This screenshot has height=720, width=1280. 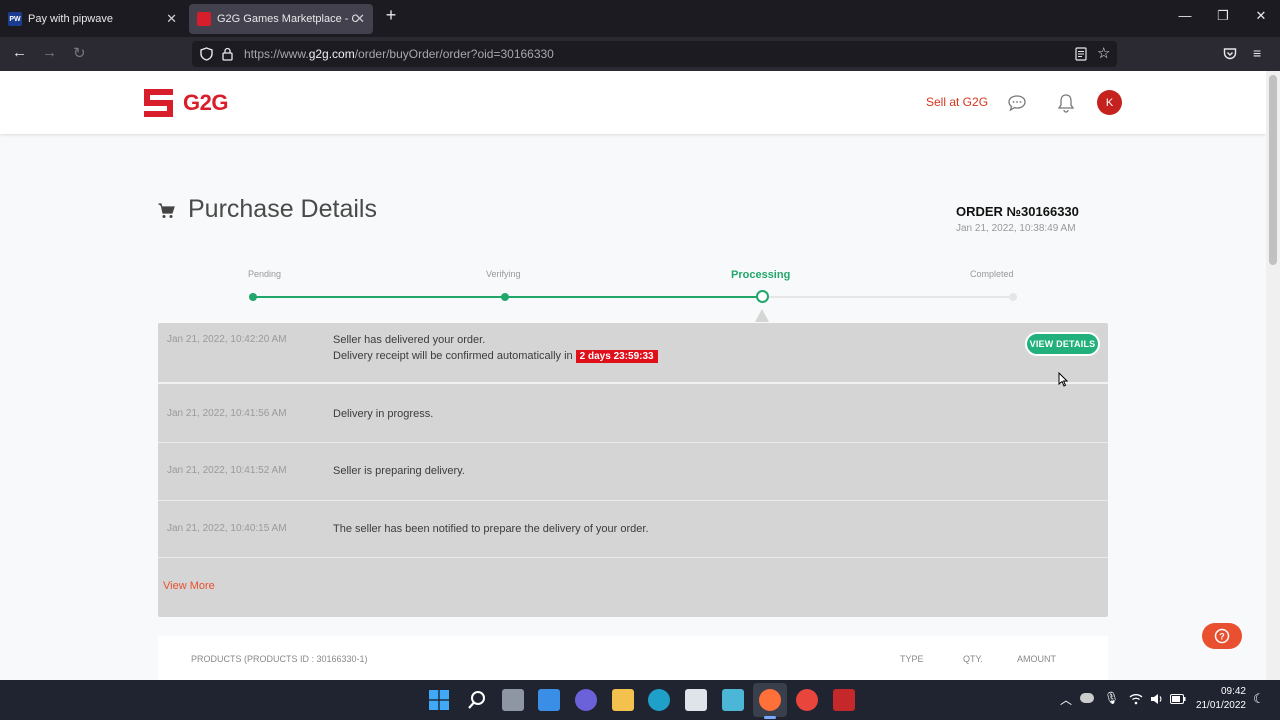 I want to click on notification-moon-icon: ☾, so click(x=1259, y=699).